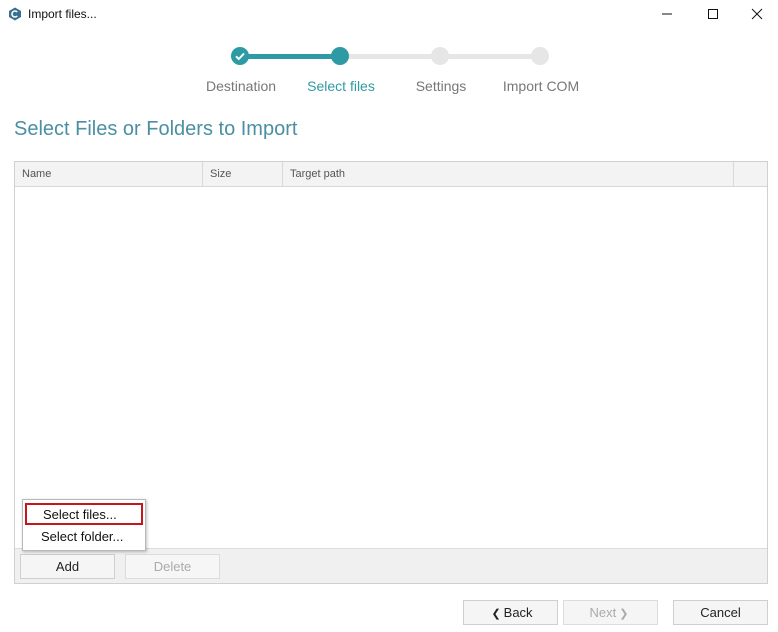  What do you see at coordinates (624, 614) in the screenshot?
I see `chevron-right-icon: ❯` at bounding box center [624, 614].